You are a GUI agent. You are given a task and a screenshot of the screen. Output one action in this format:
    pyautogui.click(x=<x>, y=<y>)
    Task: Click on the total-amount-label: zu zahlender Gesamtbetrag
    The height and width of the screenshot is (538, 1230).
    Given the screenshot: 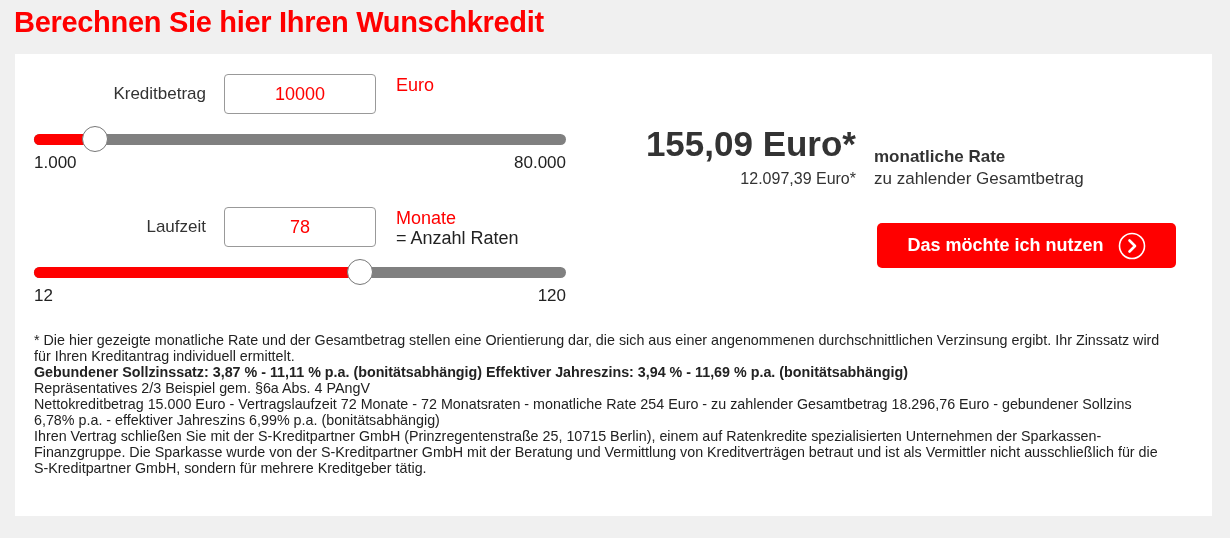 What is the action you would take?
    pyautogui.click(x=979, y=179)
    